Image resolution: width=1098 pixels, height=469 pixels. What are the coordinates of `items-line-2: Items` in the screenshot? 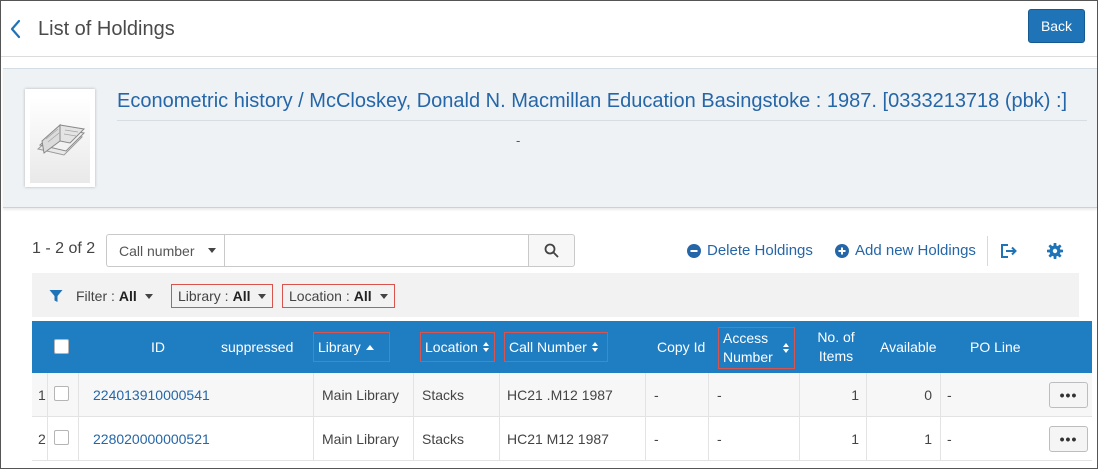 It's located at (836, 356).